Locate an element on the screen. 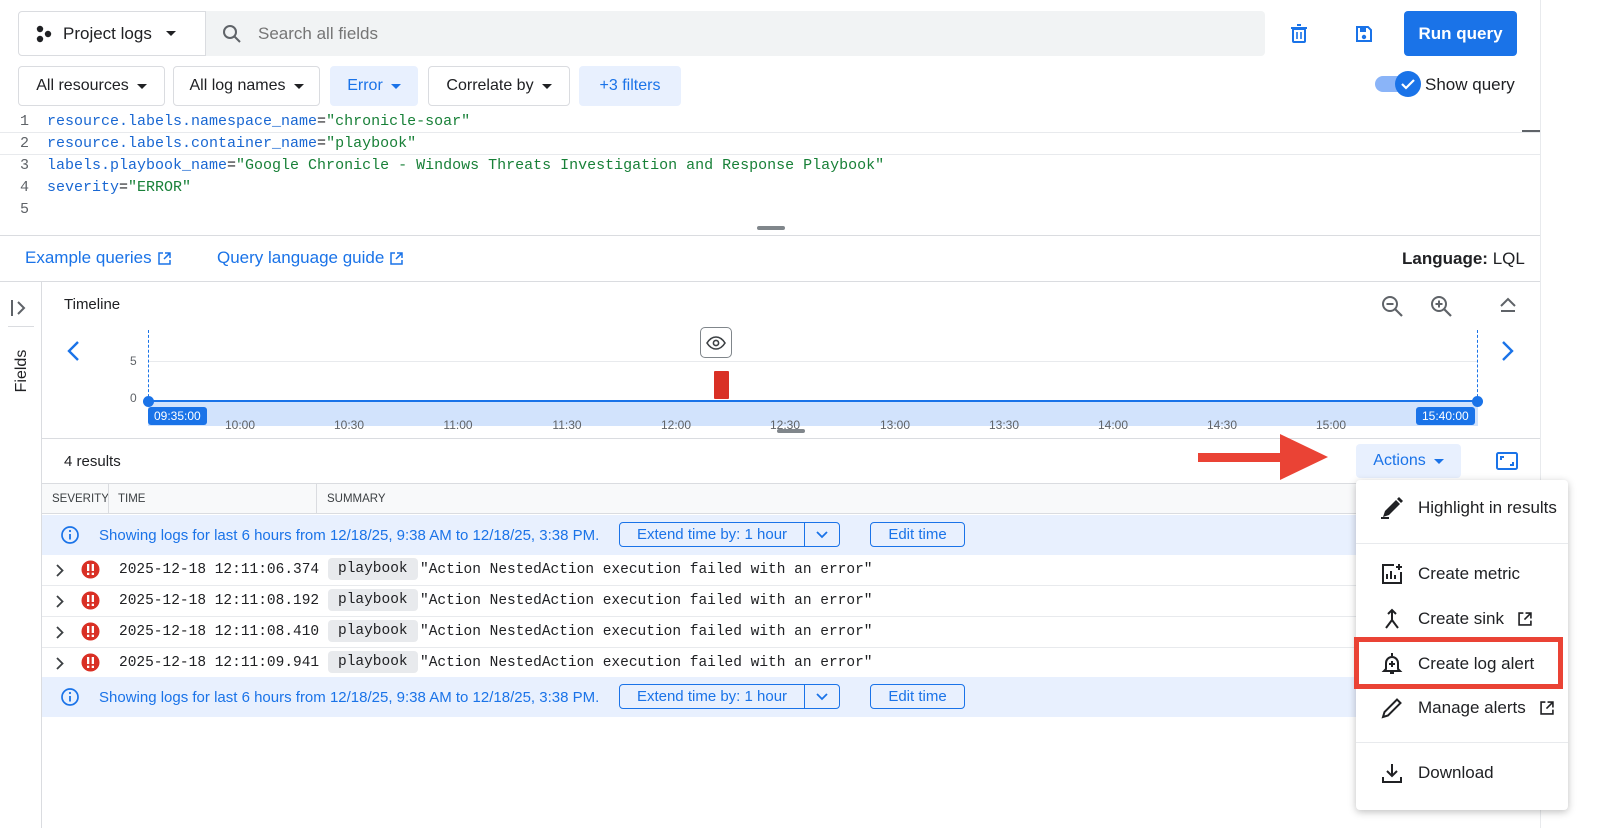  run-query-button: Run query is located at coordinates (1460, 33).